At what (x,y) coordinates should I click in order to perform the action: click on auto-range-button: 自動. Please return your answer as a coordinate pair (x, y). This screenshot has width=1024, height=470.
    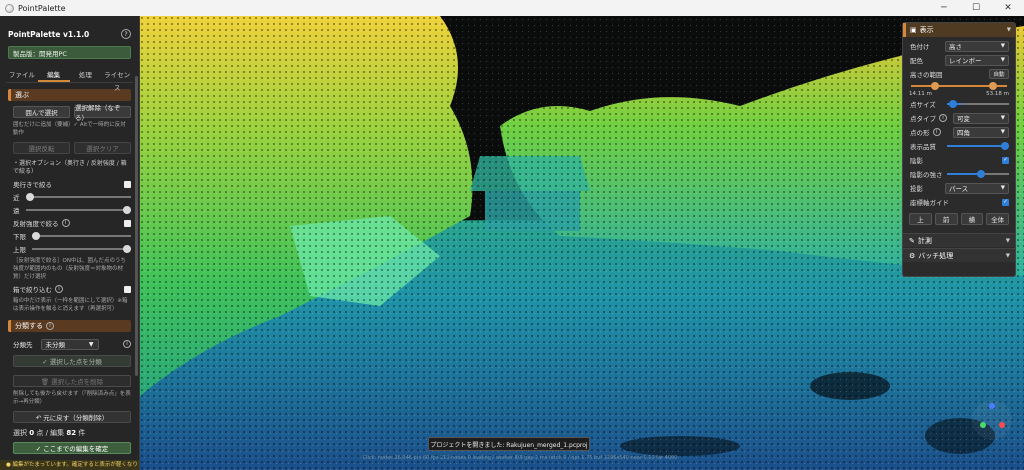
    Looking at the image, I should click on (999, 74).